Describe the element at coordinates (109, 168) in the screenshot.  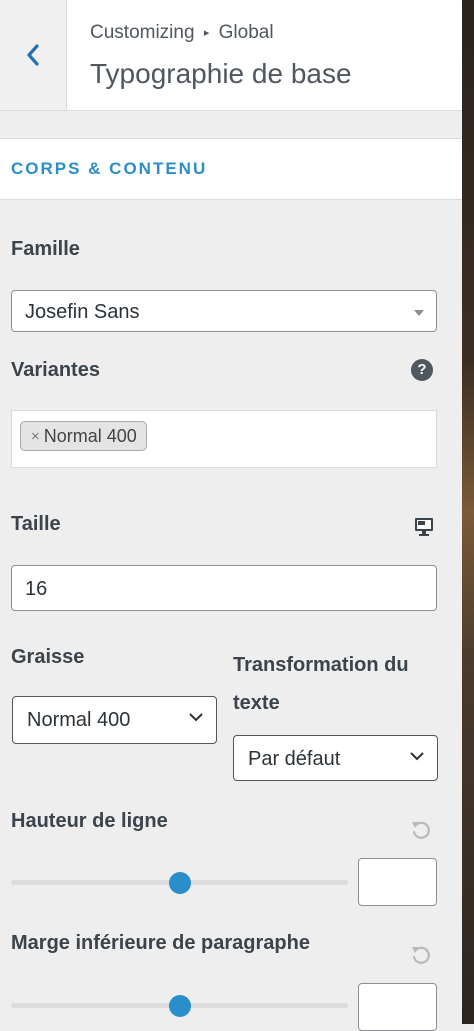
I see `section-title: CORPS & CONTENU` at that location.